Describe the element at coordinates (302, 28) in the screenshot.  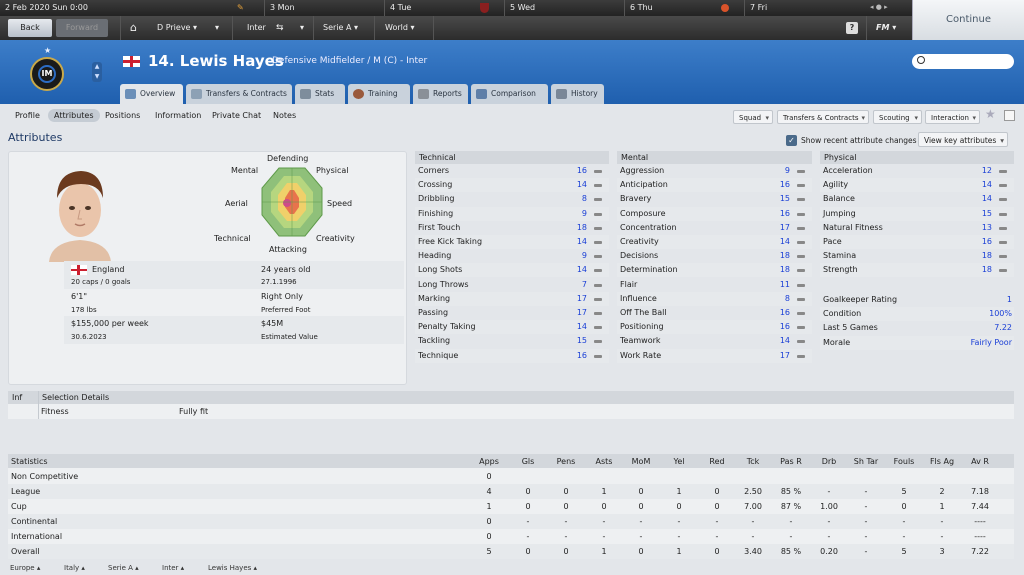
I see `club-dropdown-icon: ▾` at that location.